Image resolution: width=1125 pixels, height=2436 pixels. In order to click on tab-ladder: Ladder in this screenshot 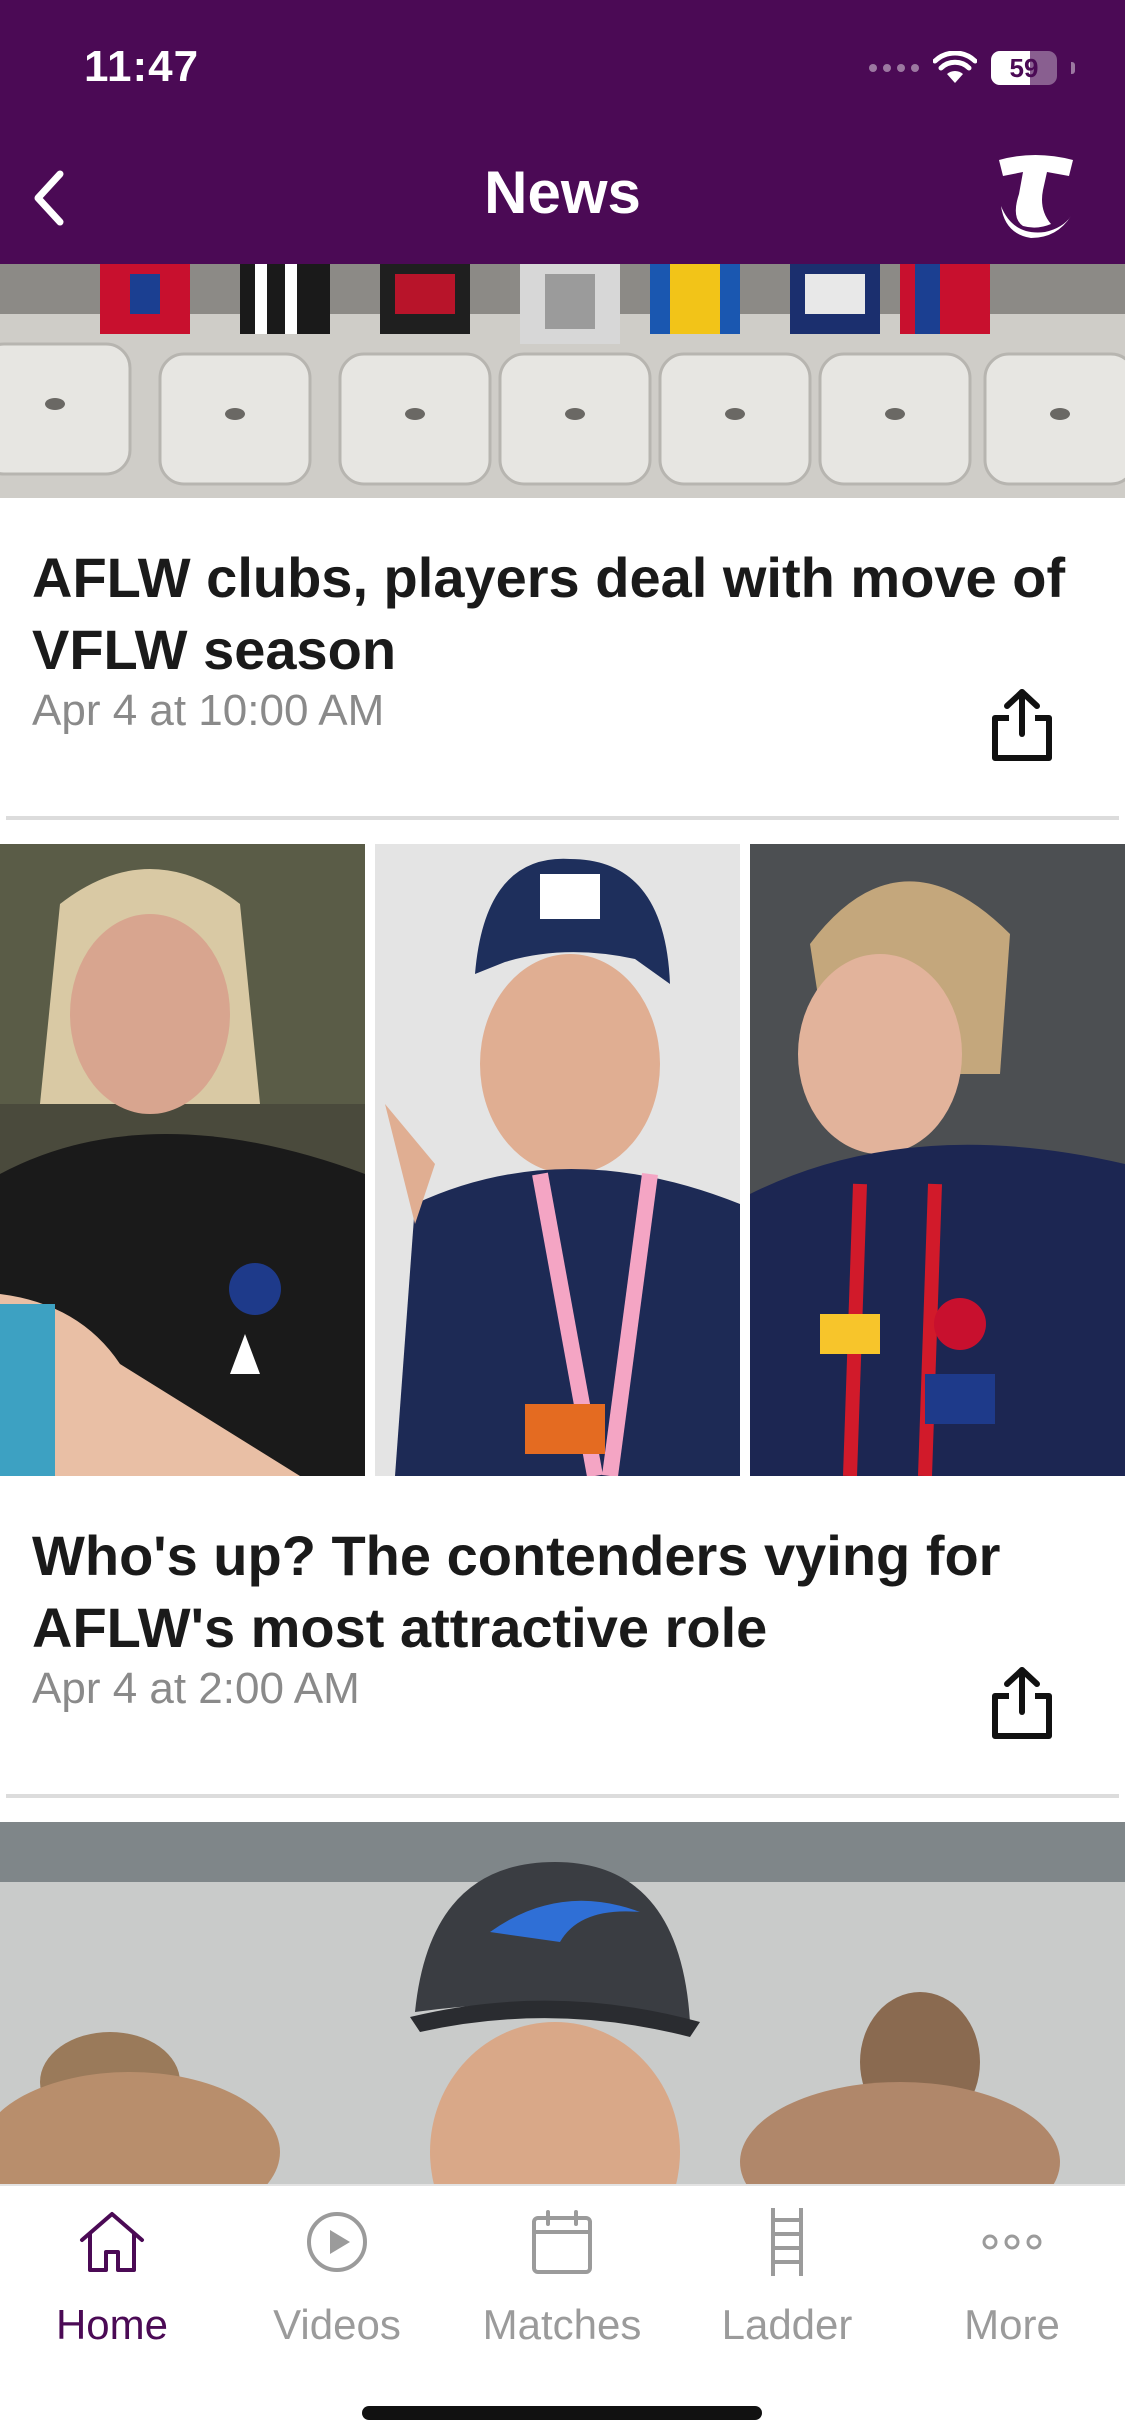, I will do `click(787, 2276)`.